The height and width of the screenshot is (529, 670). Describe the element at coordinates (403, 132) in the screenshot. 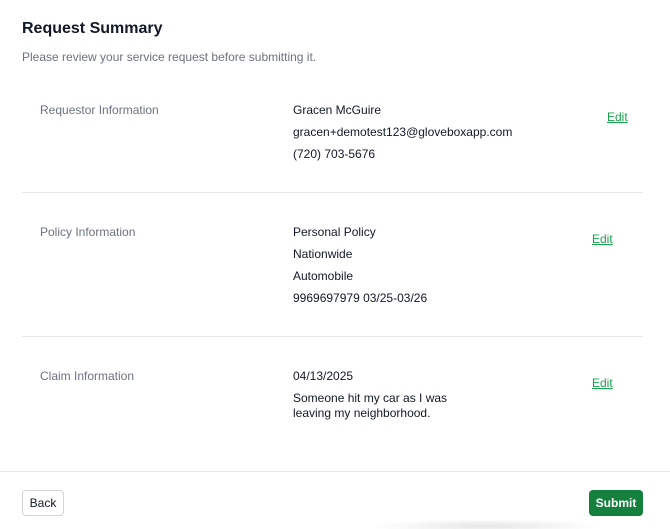

I see `requestor-email: gracen+demotest123@gloveboxapp.com` at that location.